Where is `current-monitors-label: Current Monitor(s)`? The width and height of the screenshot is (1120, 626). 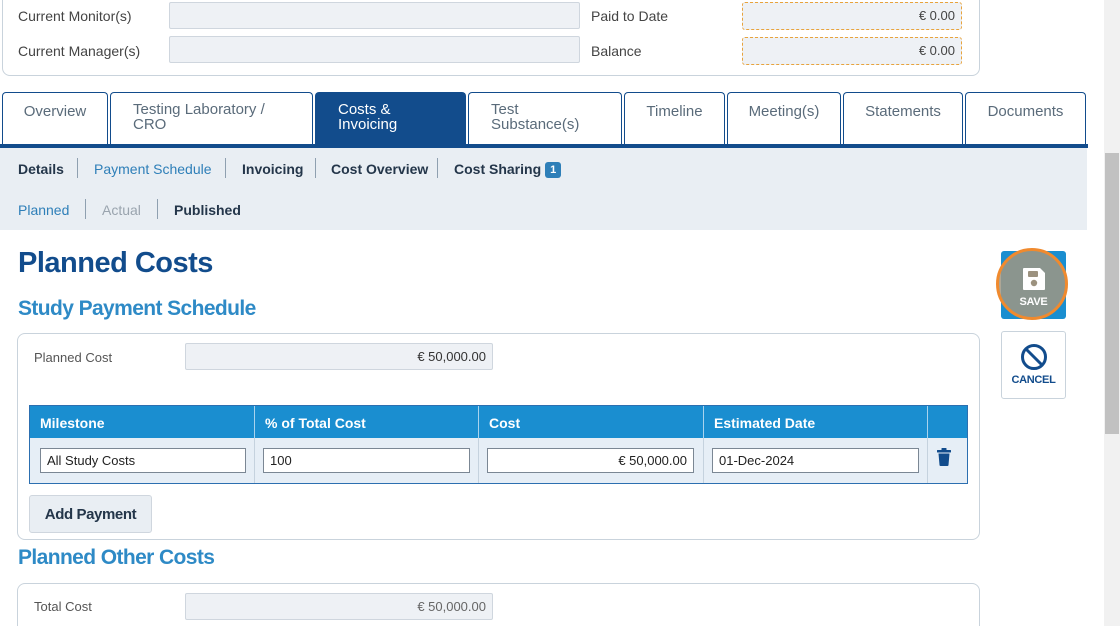 current-monitors-label: Current Monitor(s) is located at coordinates (75, 16).